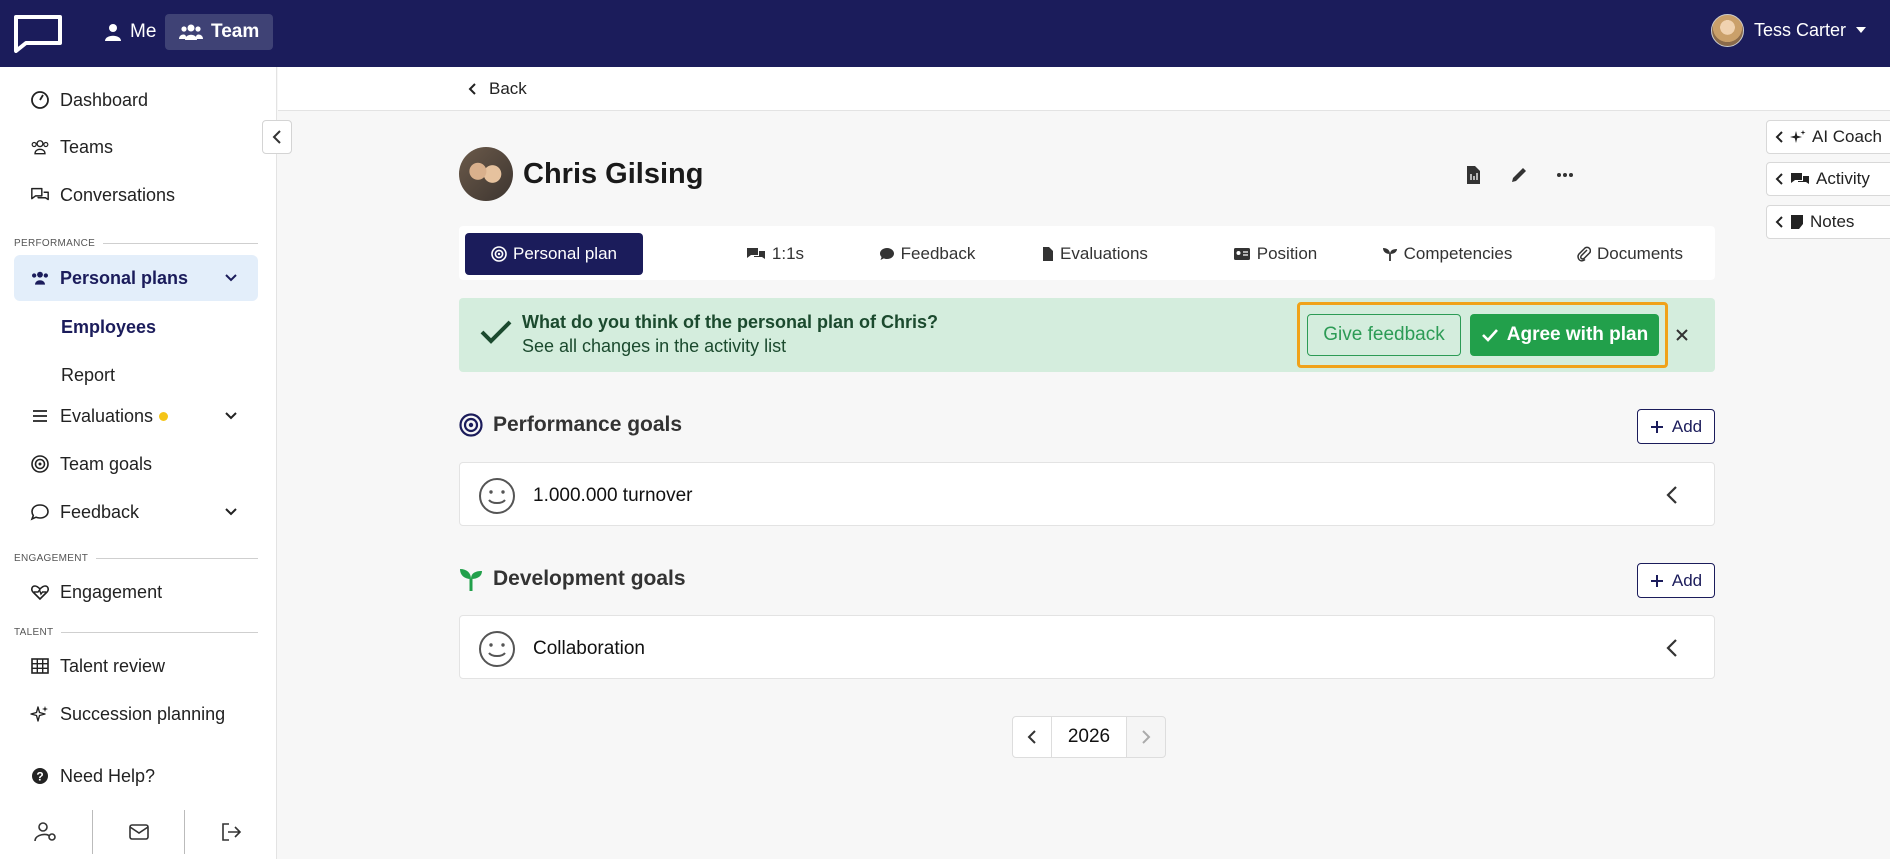 The width and height of the screenshot is (1890, 859). I want to click on section-label-talent: TALENT, so click(136, 632).